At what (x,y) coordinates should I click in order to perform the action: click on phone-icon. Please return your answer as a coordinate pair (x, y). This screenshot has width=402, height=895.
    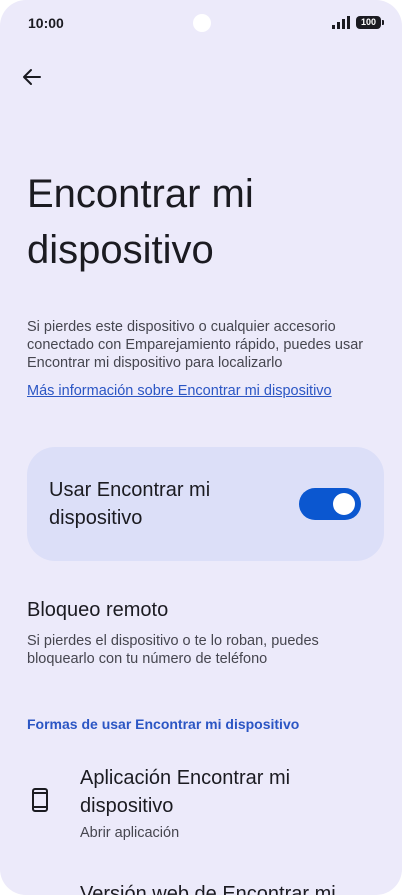
    Looking at the image, I should click on (40, 800).